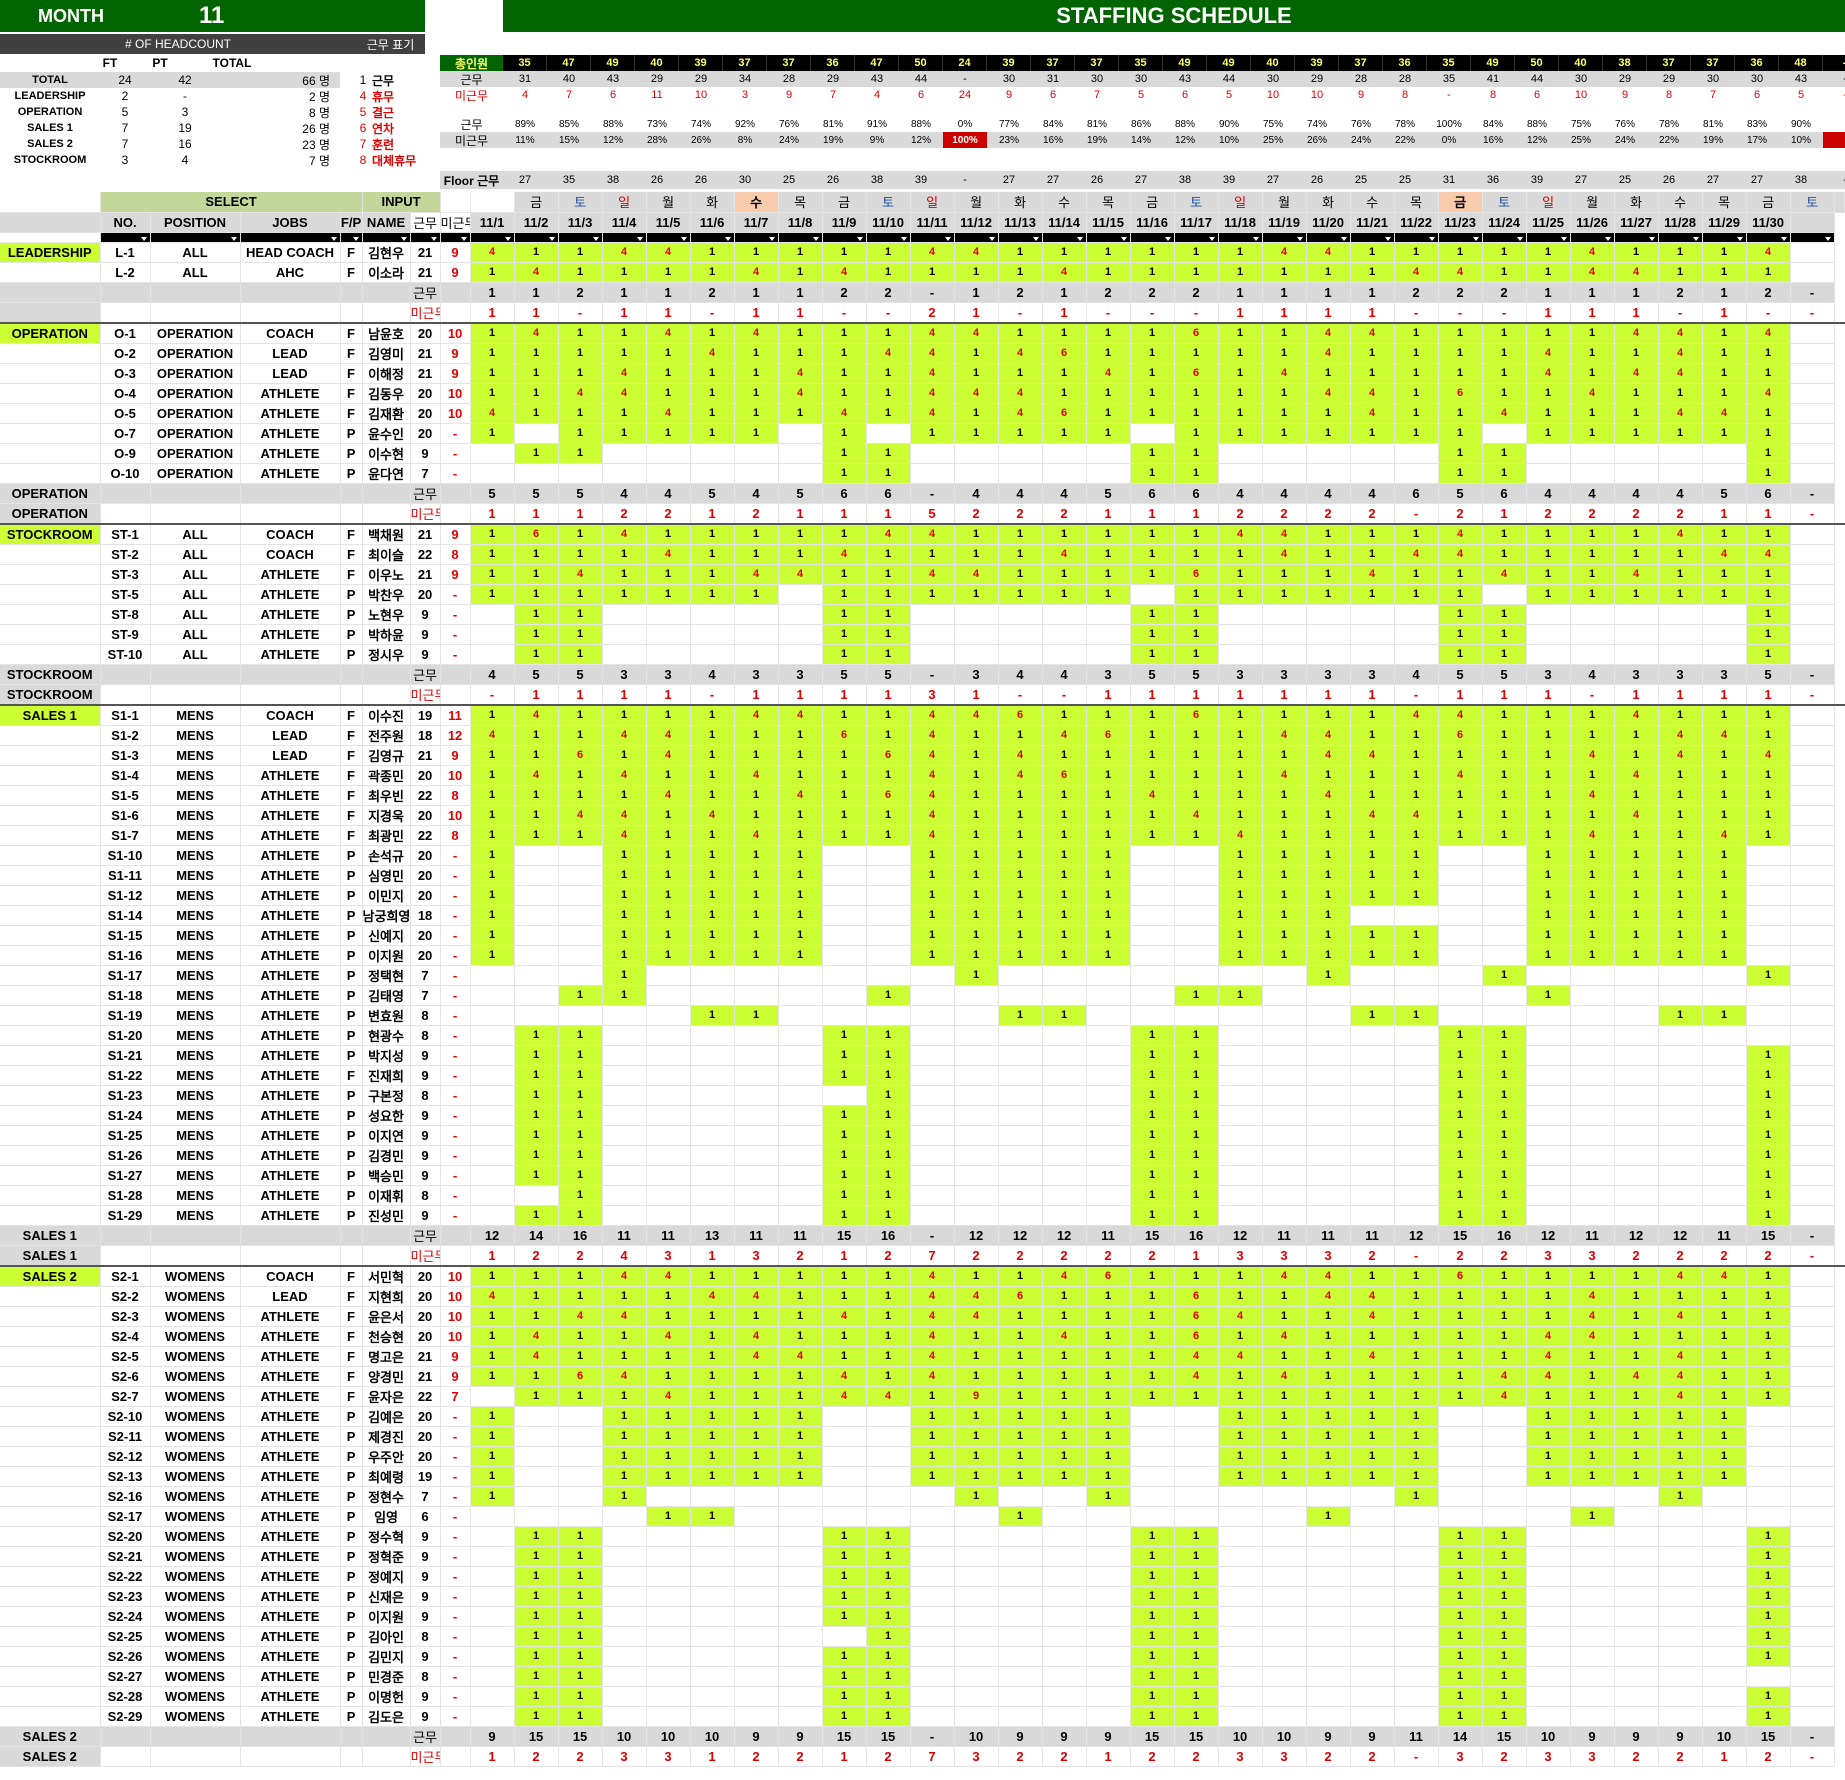 The image size is (1845, 1780). What do you see at coordinates (403, 238) in the screenshot?
I see `dropdown-arrow-icon` at bounding box center [403, 238].